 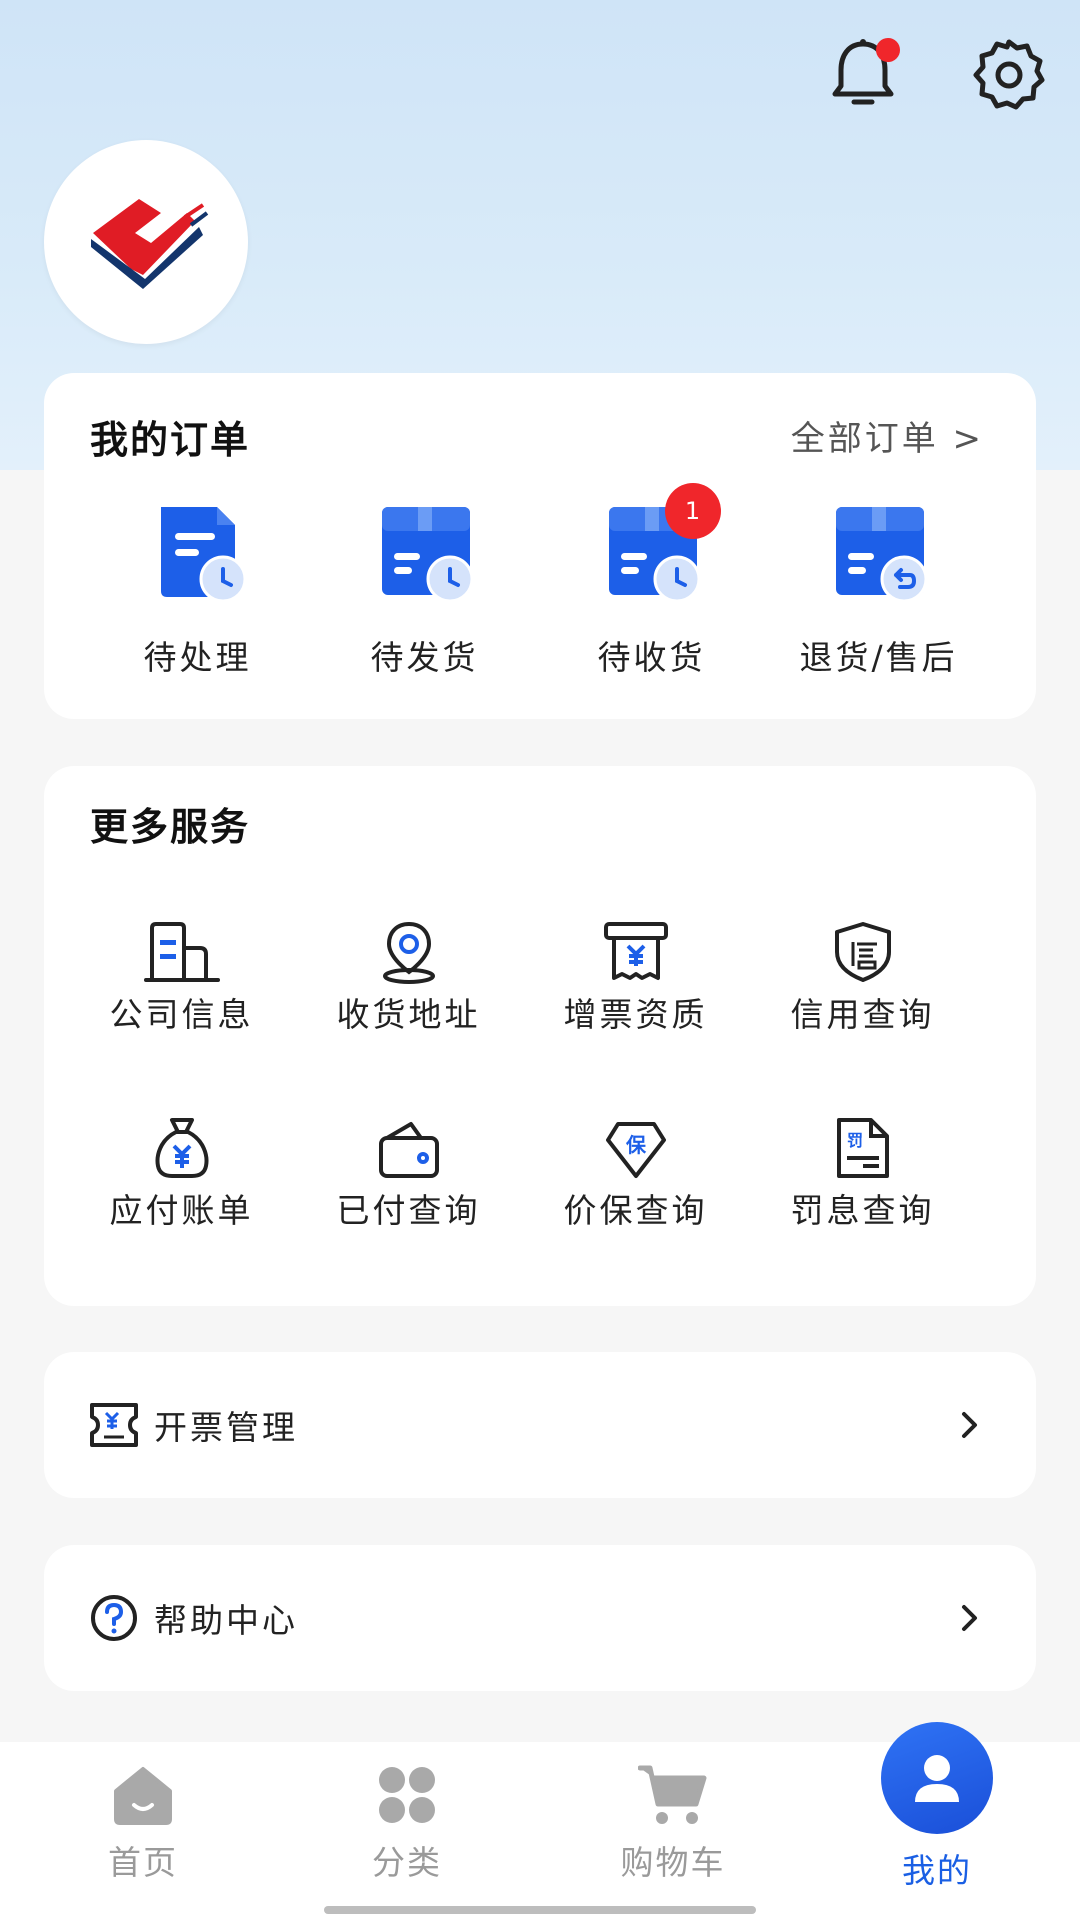 I want to click on service-label: 增票资质, so click(x=635, y=1014).